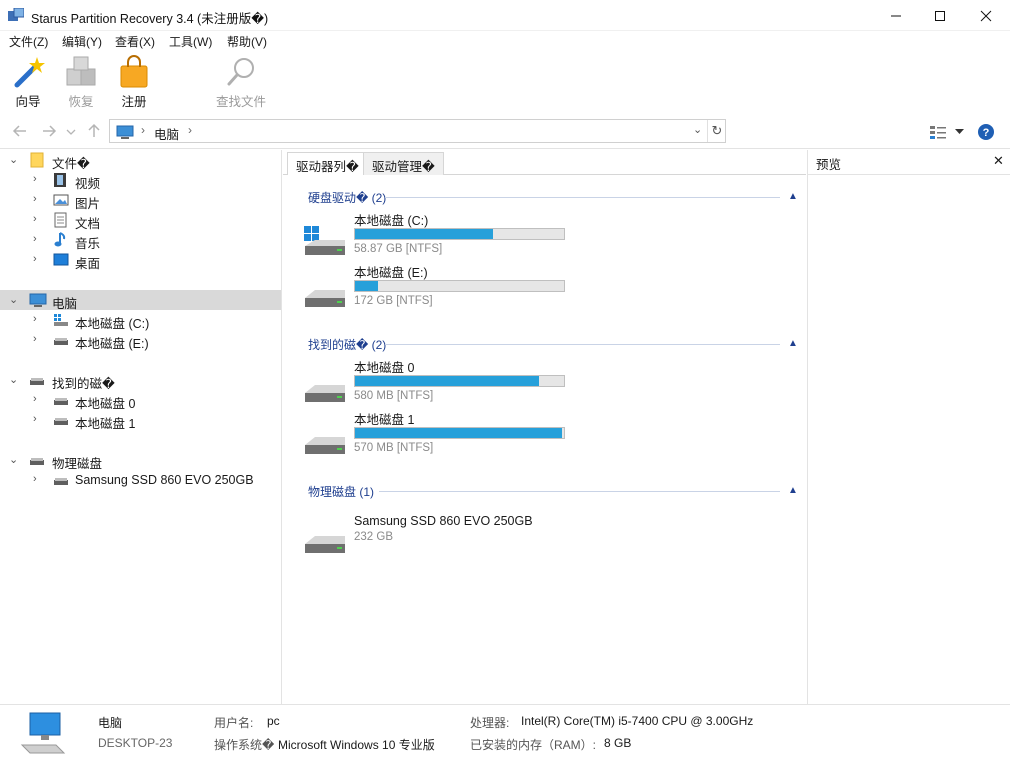 The image size is (1010, 761). Describe the element at coordinates (140, 320) in the screenshot. I see `tree-item-drive-c: › 本地磁盘 (C:)` at that location.